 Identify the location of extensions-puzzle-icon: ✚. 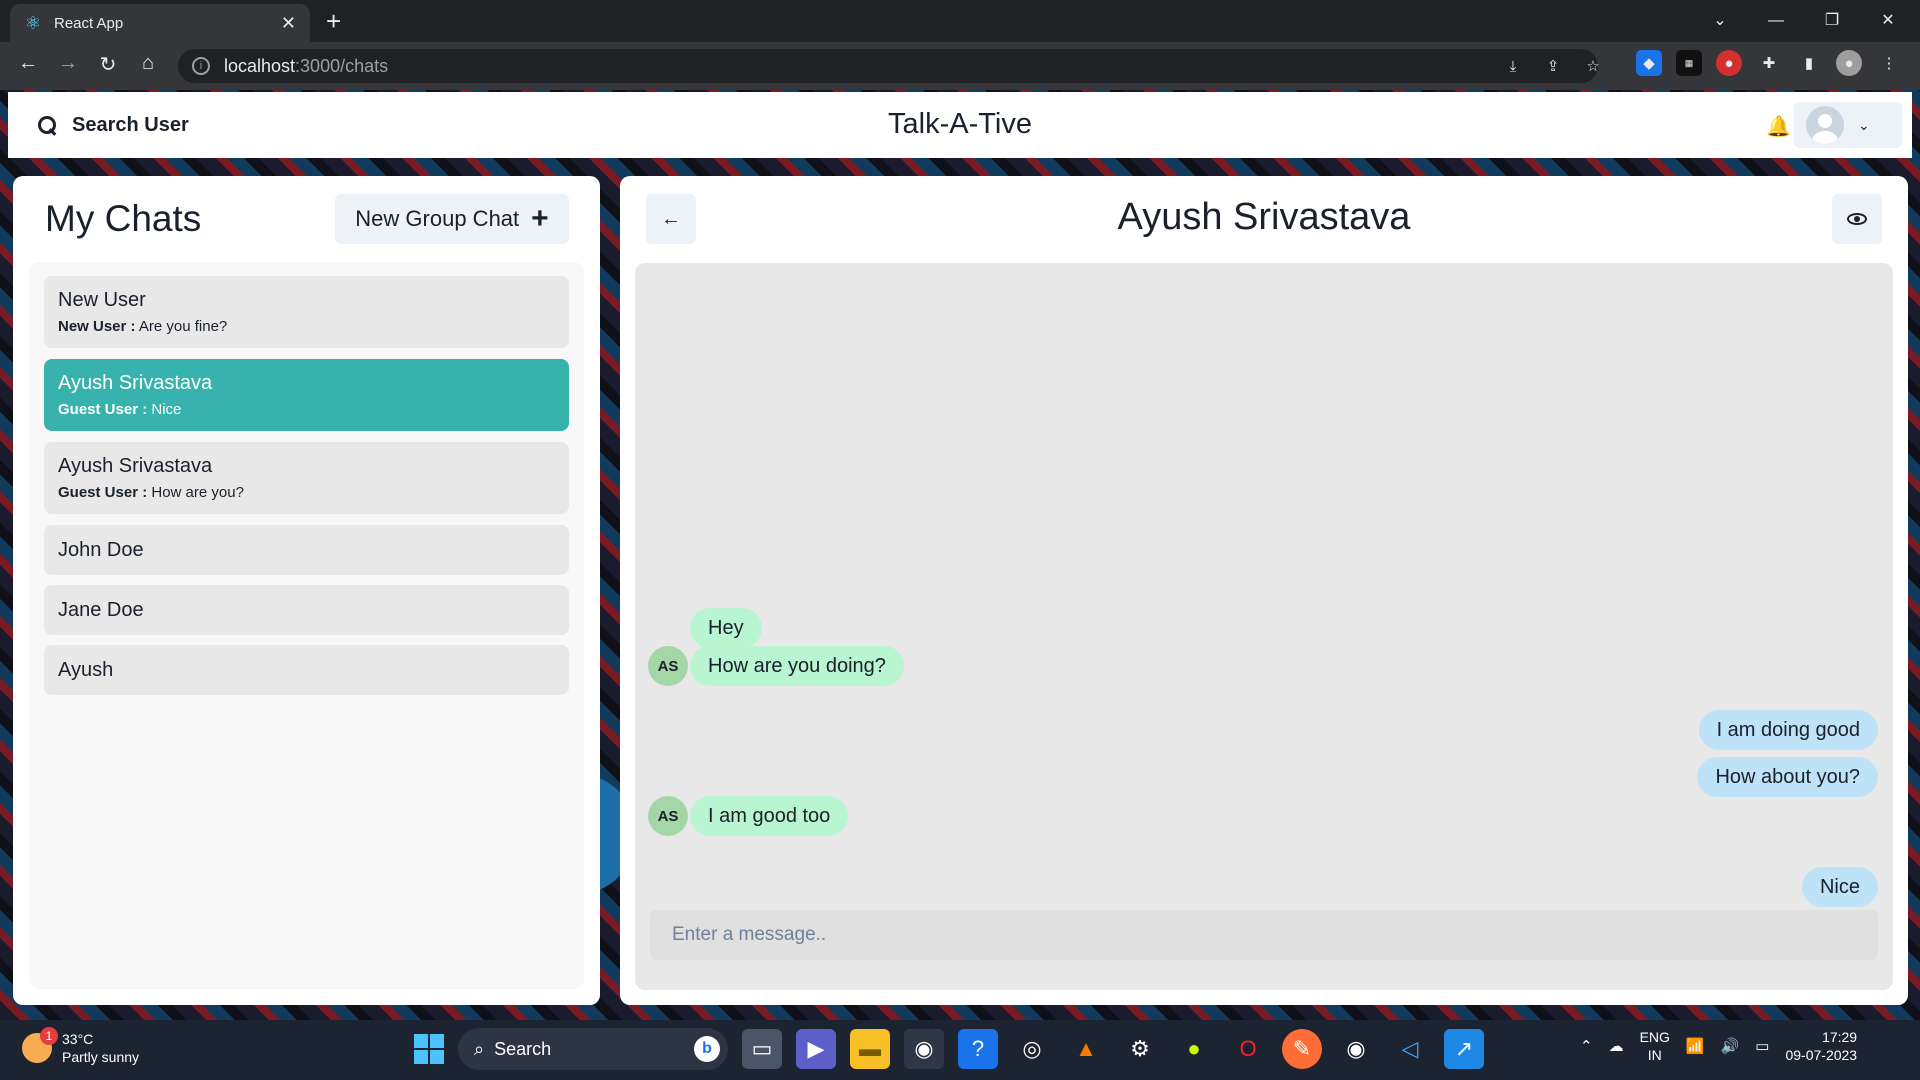
(1769, 63).